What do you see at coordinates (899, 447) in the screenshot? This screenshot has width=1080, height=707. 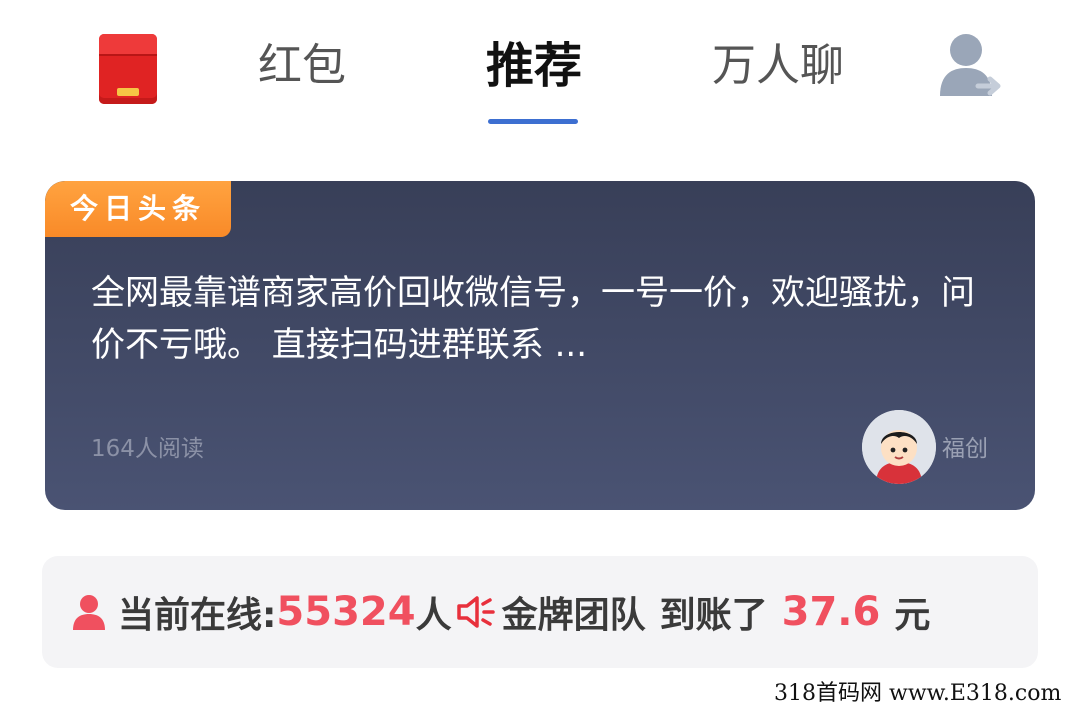 I see `author-avatar` at bounding box center [899, 447].